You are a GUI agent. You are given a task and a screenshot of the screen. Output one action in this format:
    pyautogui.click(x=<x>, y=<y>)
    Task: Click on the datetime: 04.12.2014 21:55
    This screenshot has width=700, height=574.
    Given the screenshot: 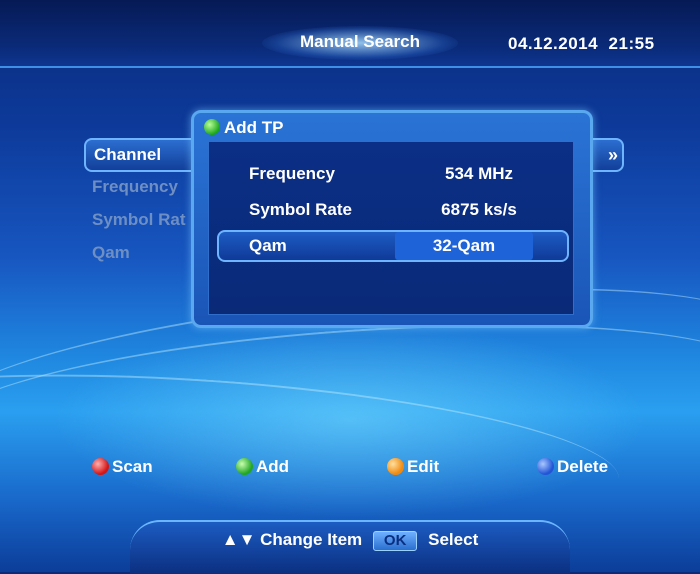 What is the action you would take?
    pyautogui.click(x=581, y=44)
    